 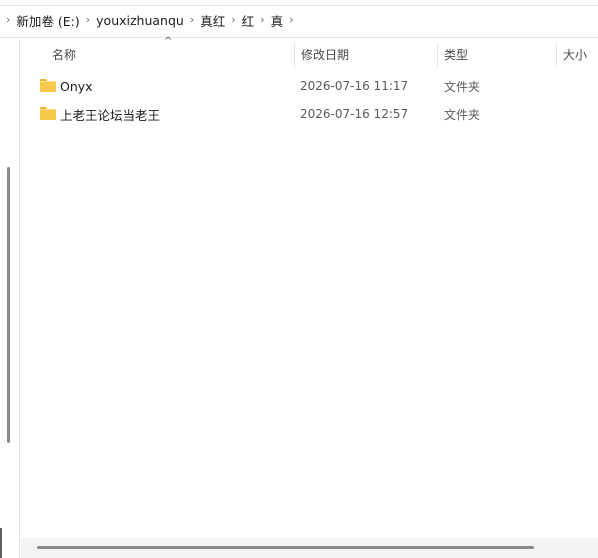 I want to click on column-header-size: 大小, so click(x=576, y=55).